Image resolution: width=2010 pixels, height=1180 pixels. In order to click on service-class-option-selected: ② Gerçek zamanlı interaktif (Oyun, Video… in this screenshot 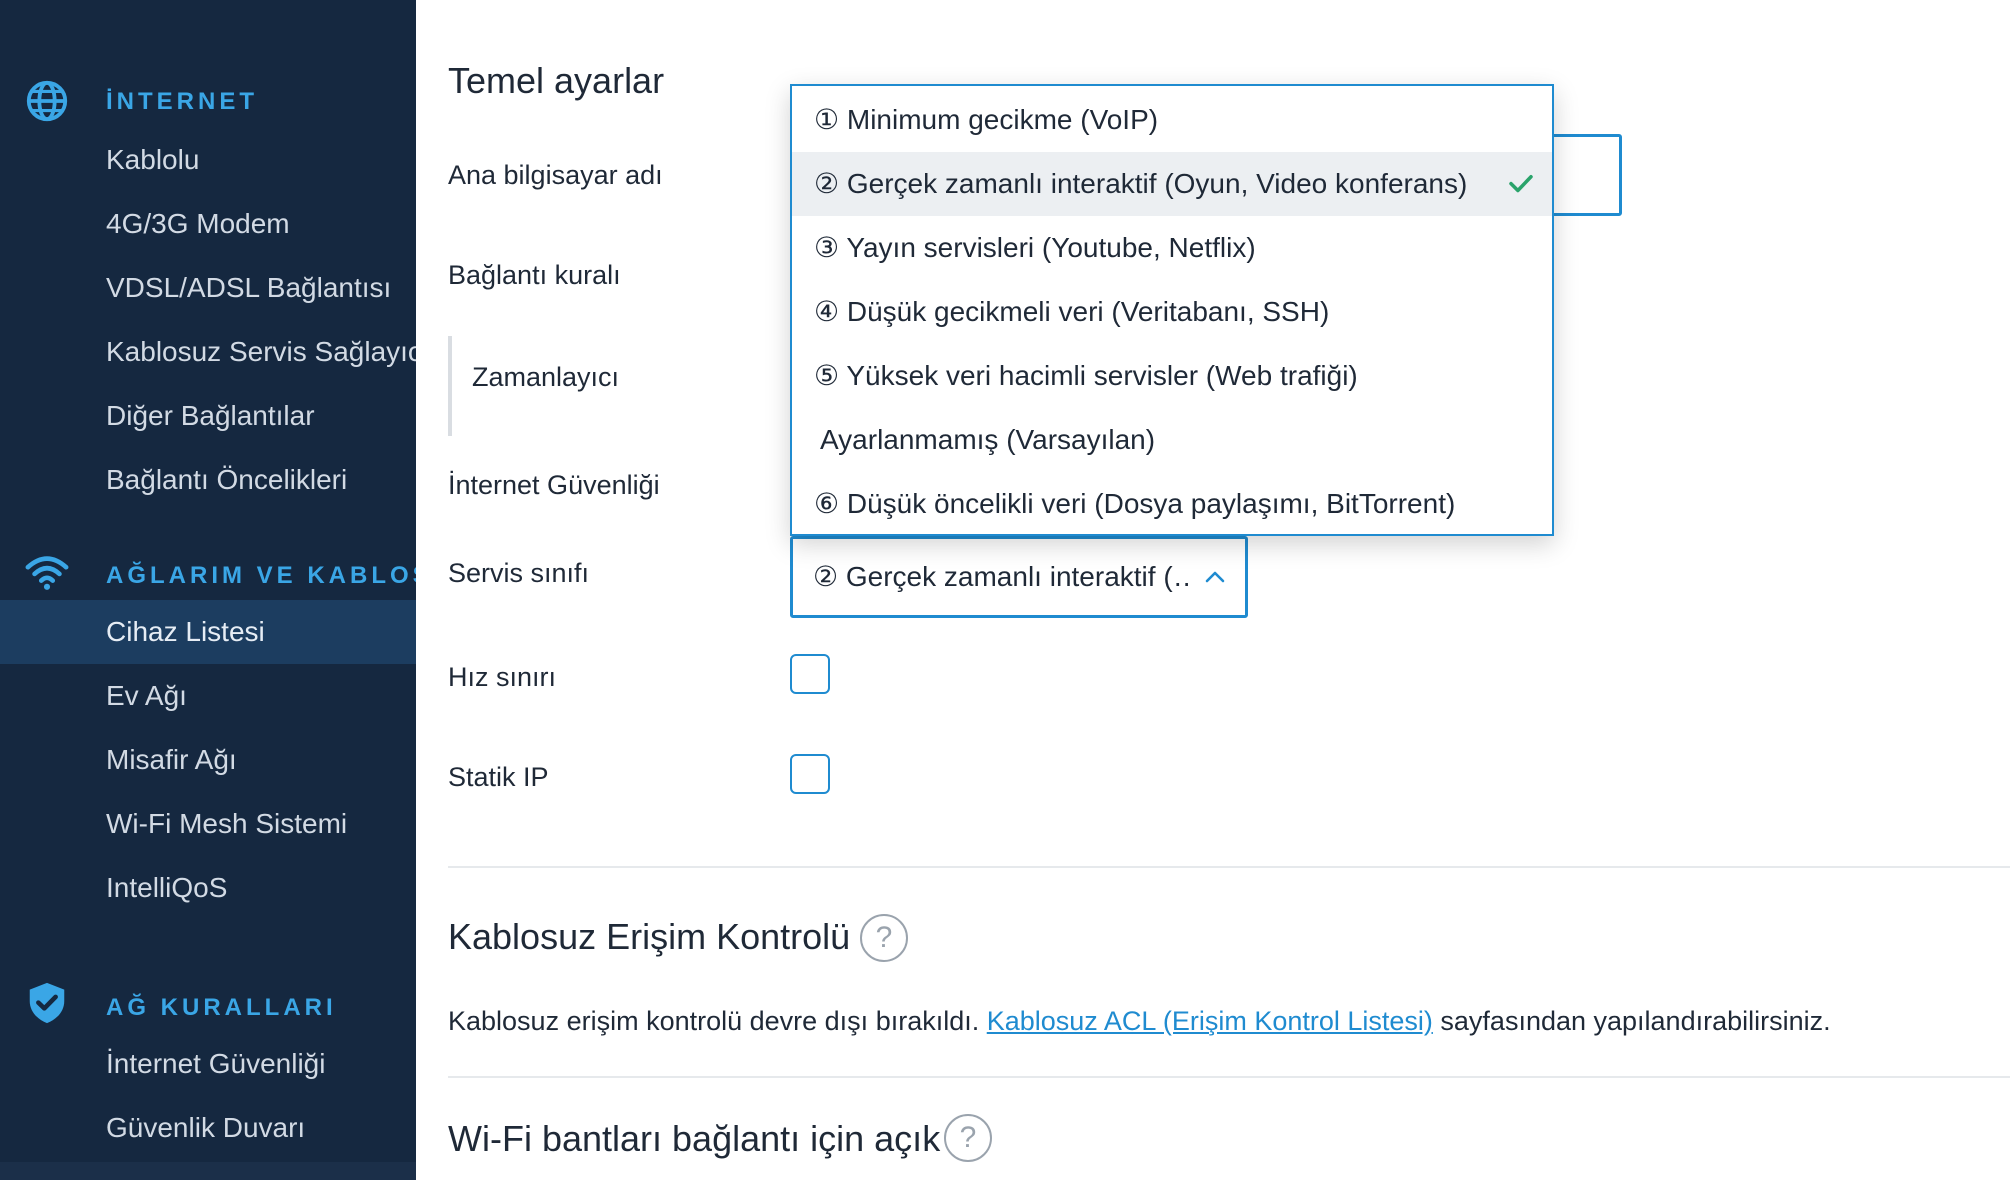, I will do `click(1172, 184)`.